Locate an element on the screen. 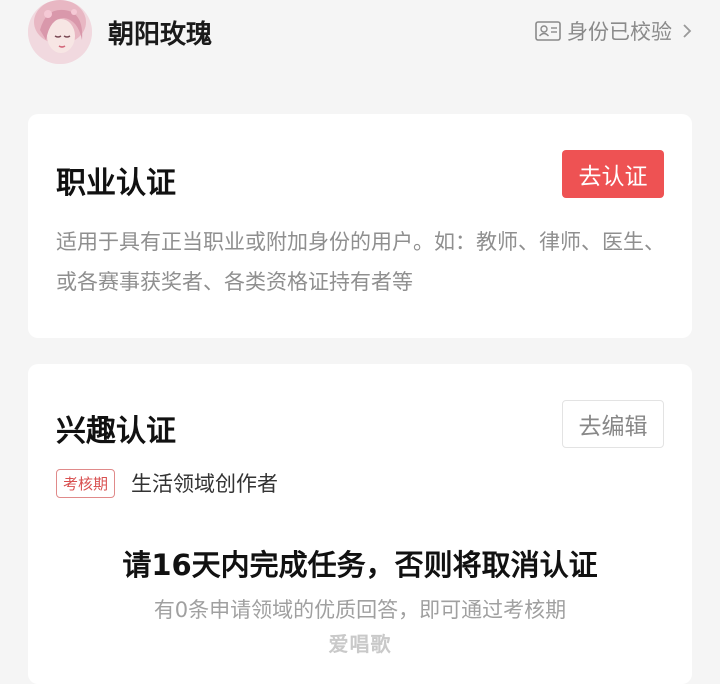 The height and width of the screenshot is (684, 720). interest-cert-title: 兴趣认证 is located at coordinates (116, 431).